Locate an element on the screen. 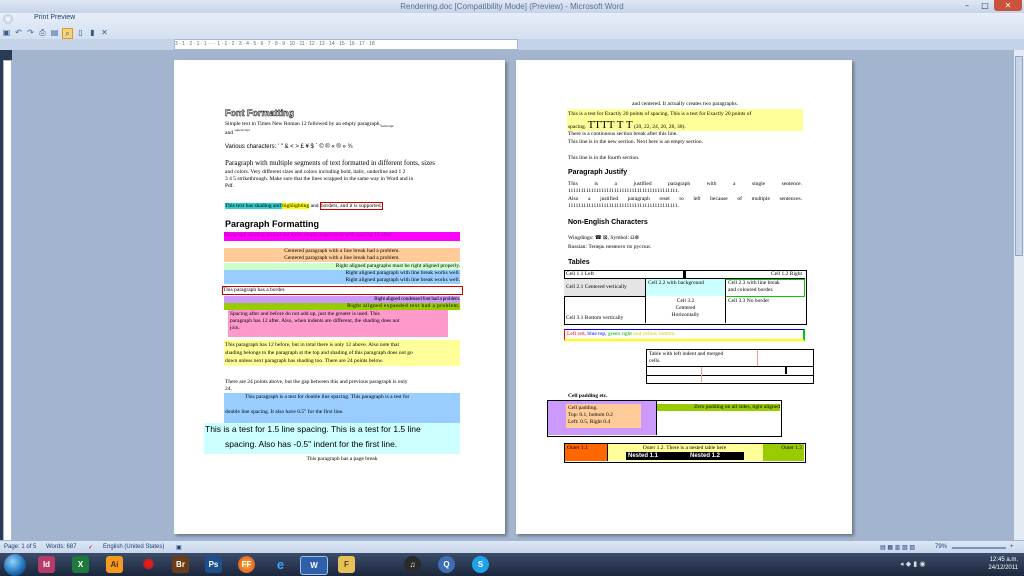 This screenshot has width=1024, height=576. view-buttons: ▤ ▦ ▥ ▧ ▨ is located at coordinates (897, 547).